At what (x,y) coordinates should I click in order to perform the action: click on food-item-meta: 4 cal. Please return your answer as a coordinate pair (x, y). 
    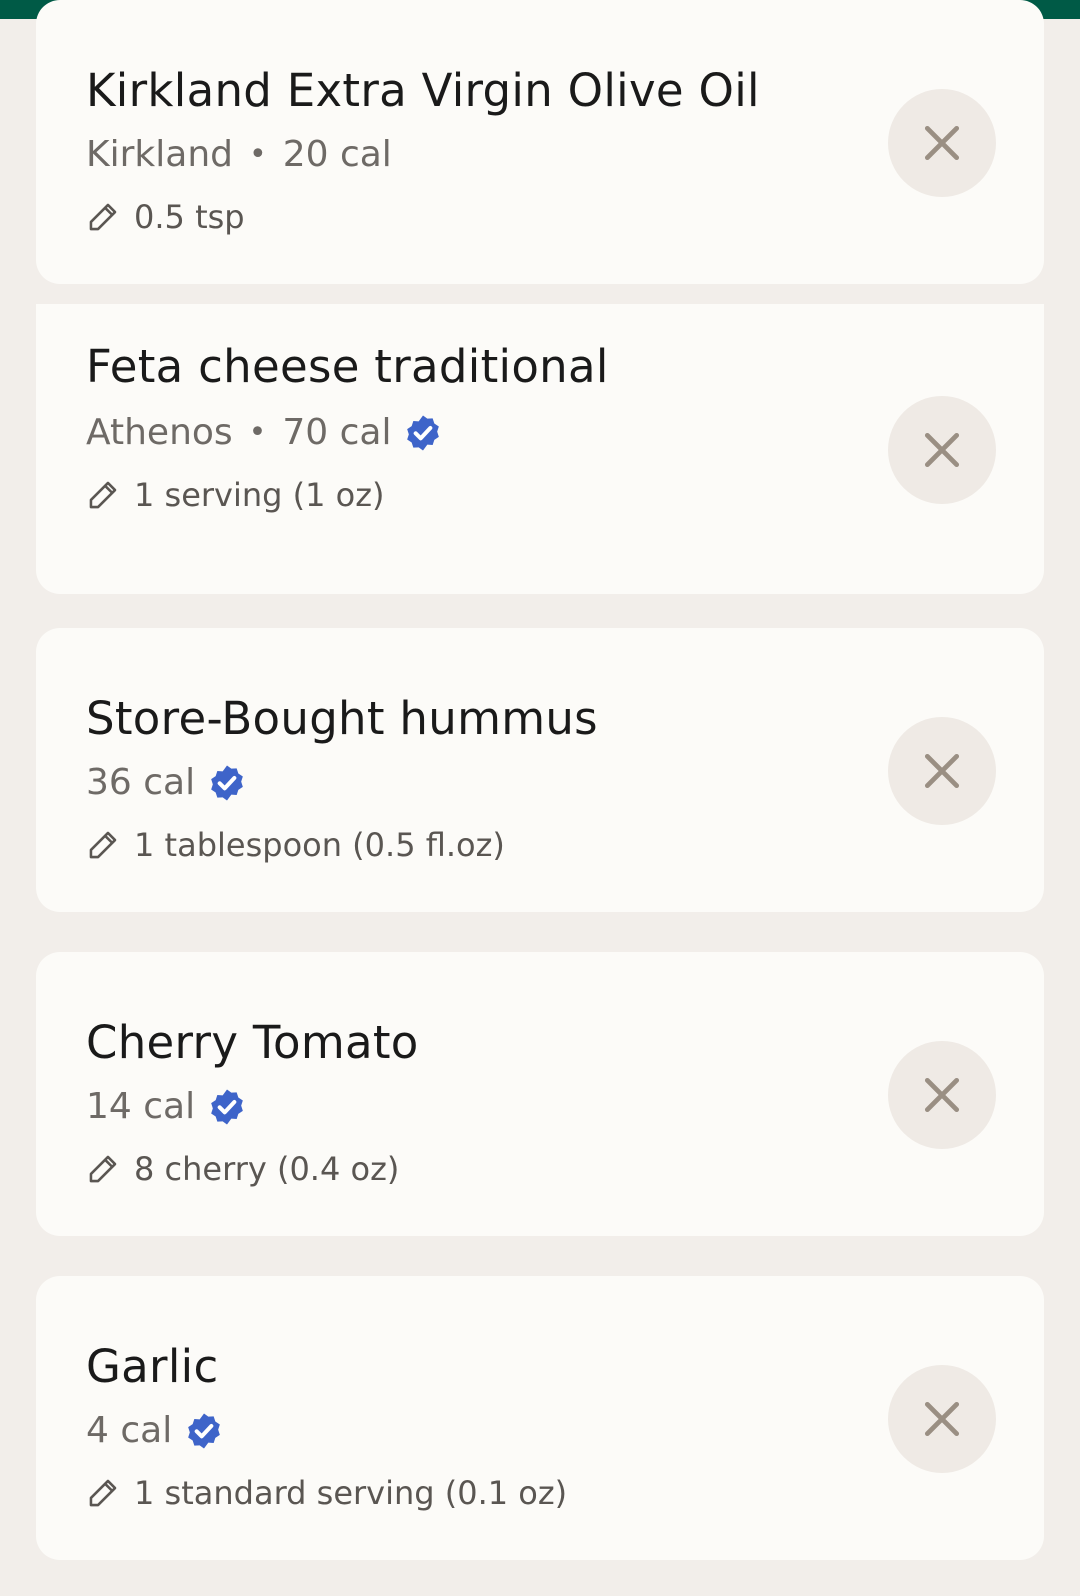
    Looking at the image, I should click on (155, 1430).